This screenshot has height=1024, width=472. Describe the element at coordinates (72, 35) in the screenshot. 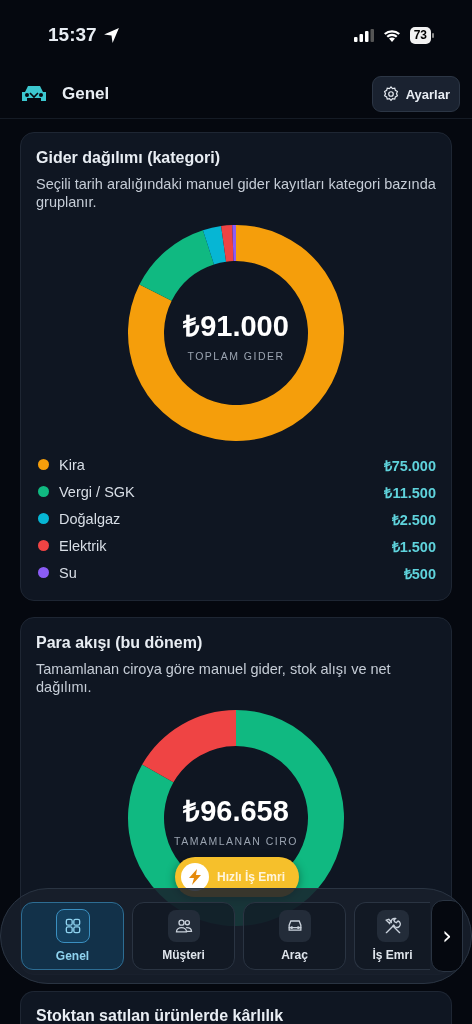

I see `clock: 15:37` at that location.